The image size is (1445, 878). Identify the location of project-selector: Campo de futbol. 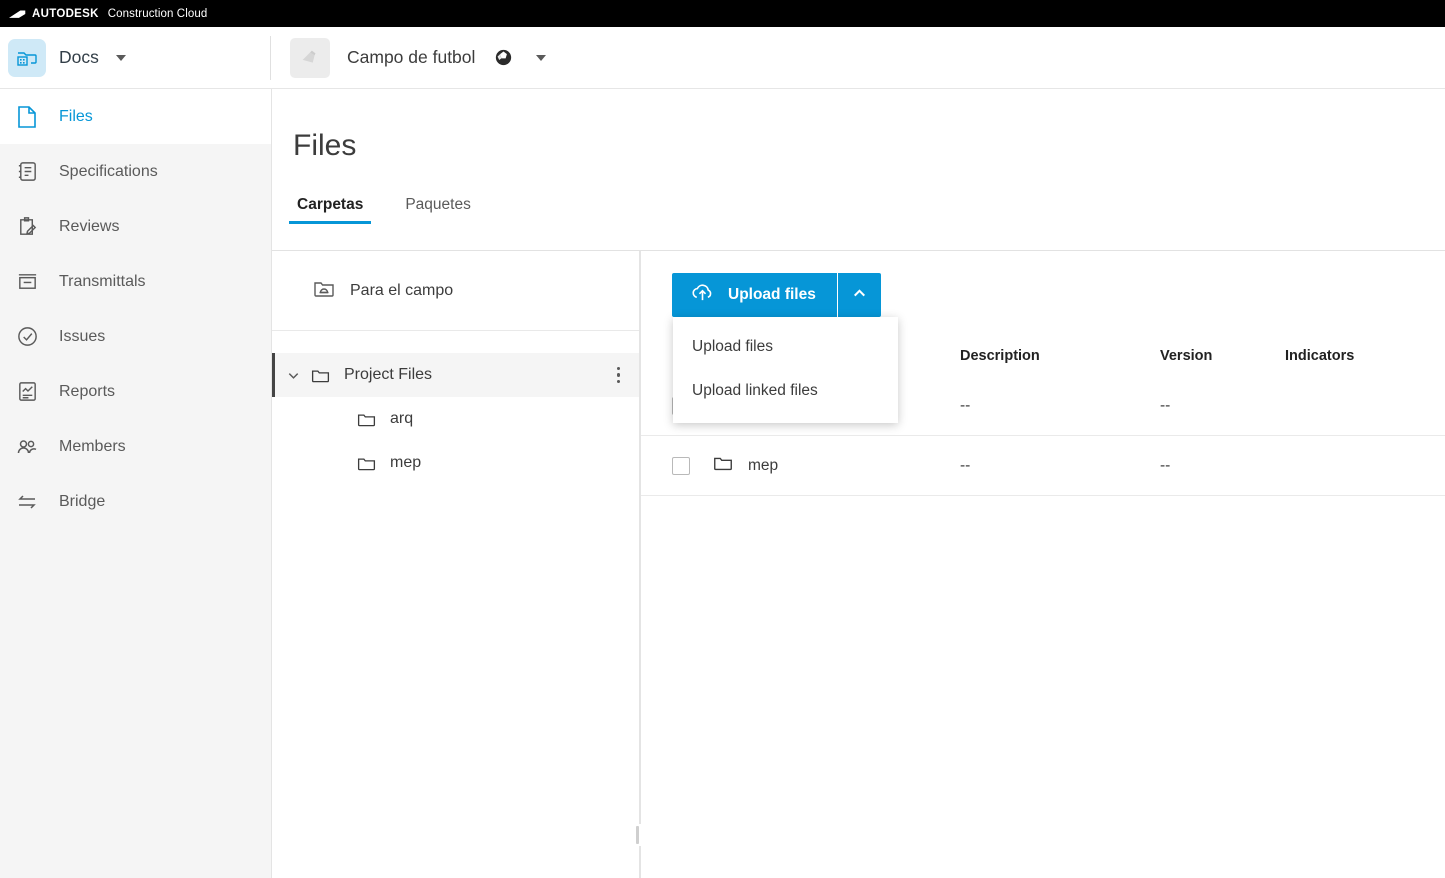
(418, 57).